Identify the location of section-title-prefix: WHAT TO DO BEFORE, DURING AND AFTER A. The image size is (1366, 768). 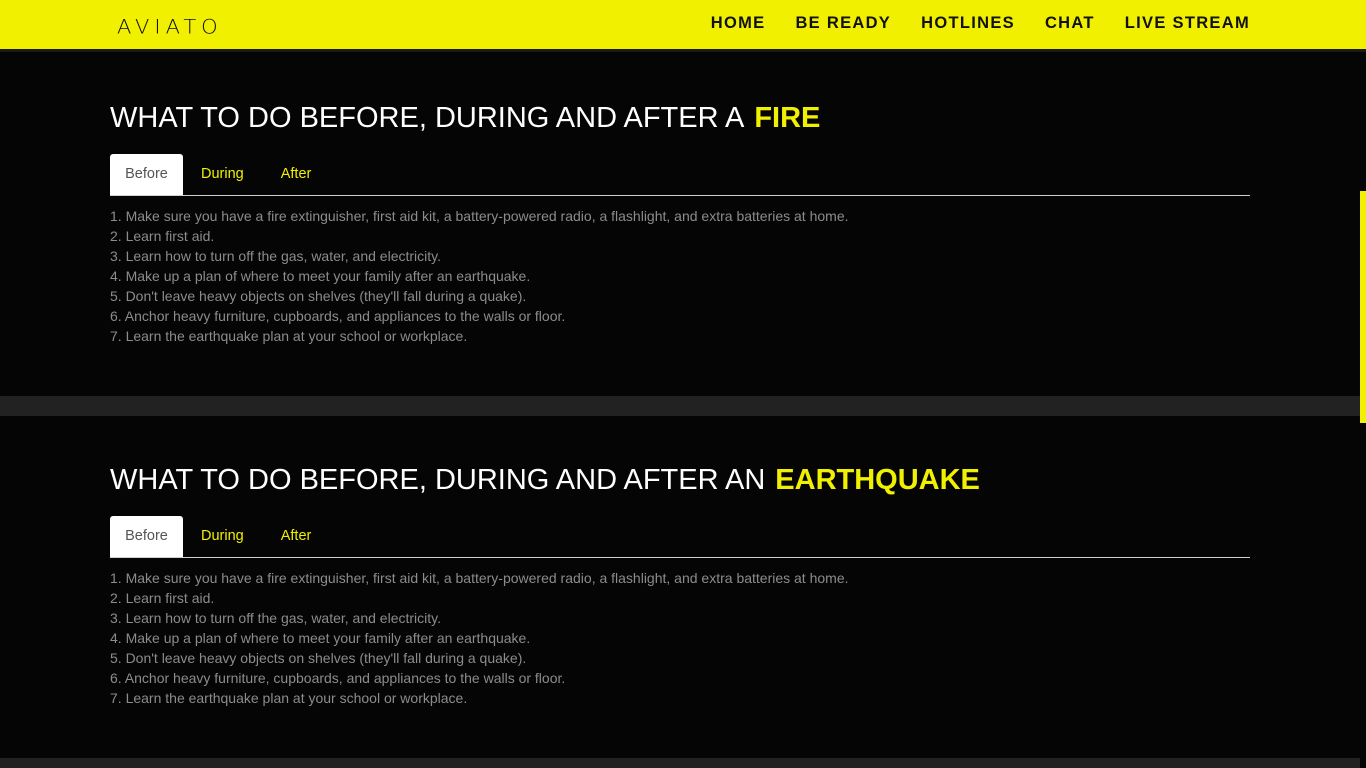
(427, 118).